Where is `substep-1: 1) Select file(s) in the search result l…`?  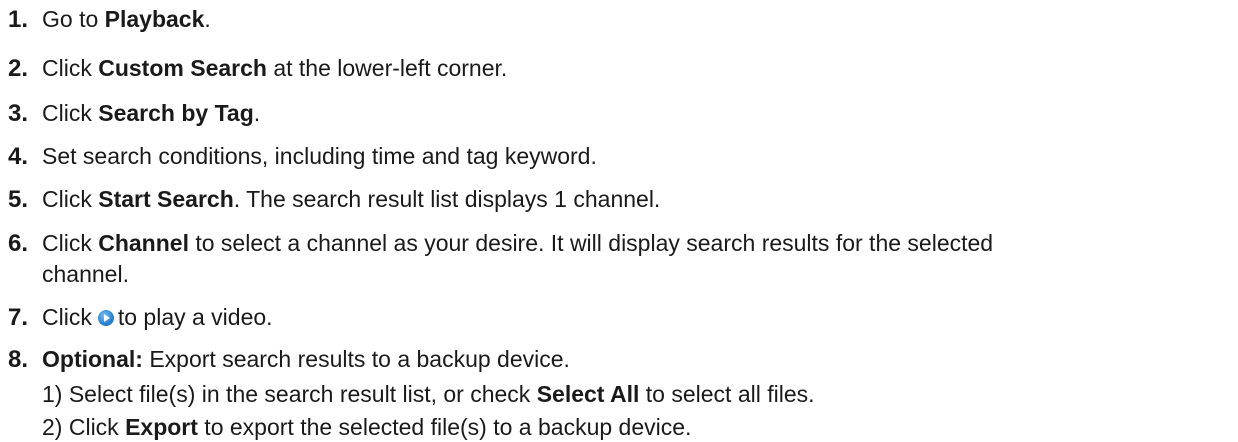 substep-1: 1) Select file(s) in the search result l… is located at coordinates (428, 394).